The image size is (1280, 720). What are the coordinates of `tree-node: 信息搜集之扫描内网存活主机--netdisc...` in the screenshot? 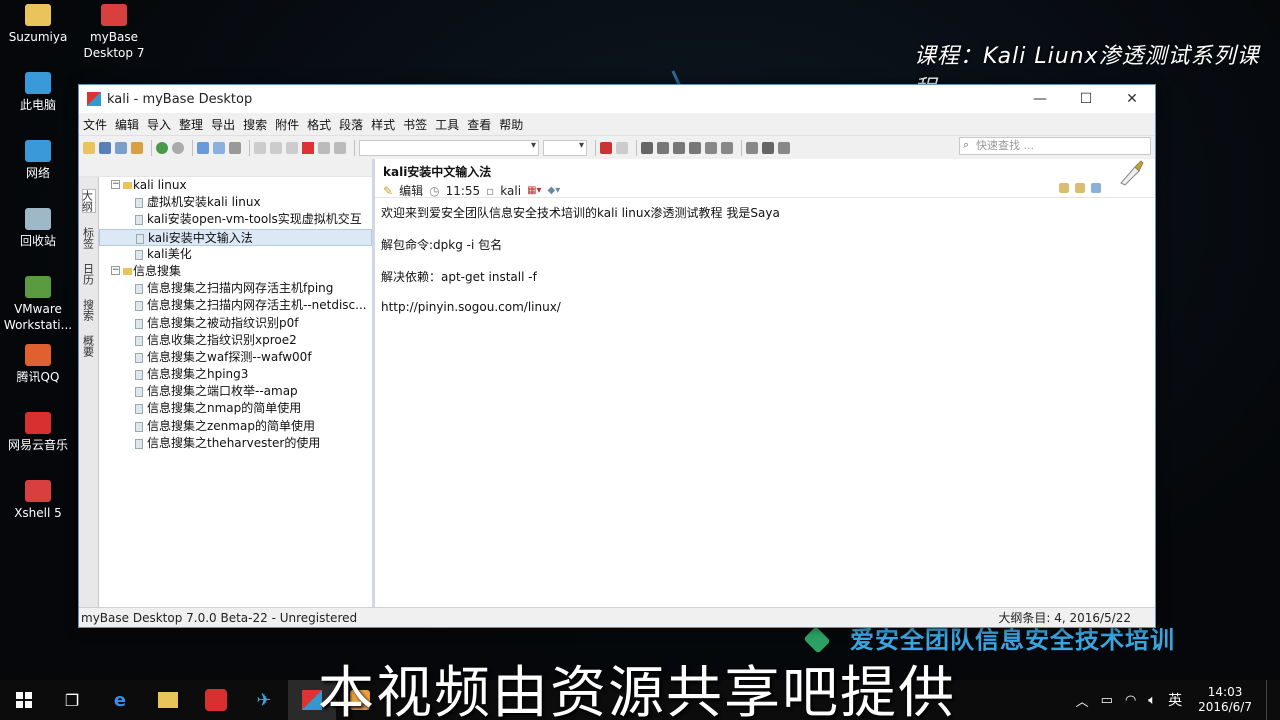 It's located at (235, 305).